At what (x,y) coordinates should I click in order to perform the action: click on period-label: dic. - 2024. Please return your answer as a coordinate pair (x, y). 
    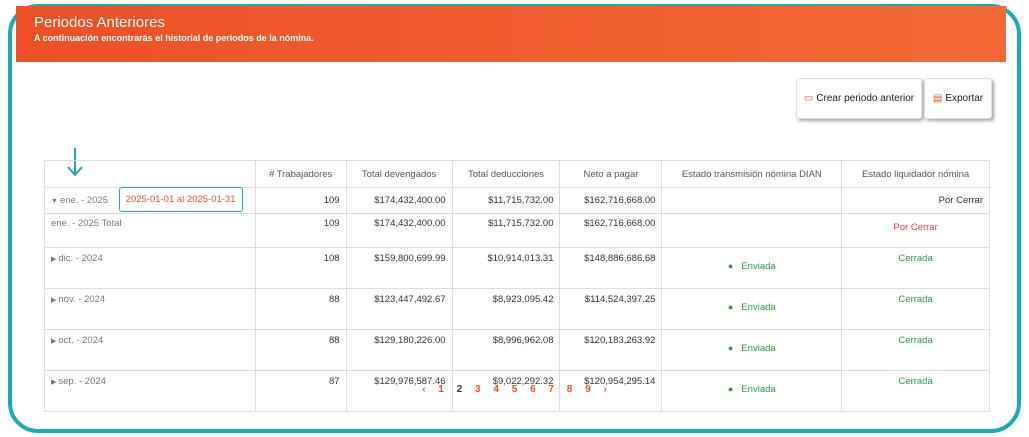
    Looking at the image, I should click on (80, 258).